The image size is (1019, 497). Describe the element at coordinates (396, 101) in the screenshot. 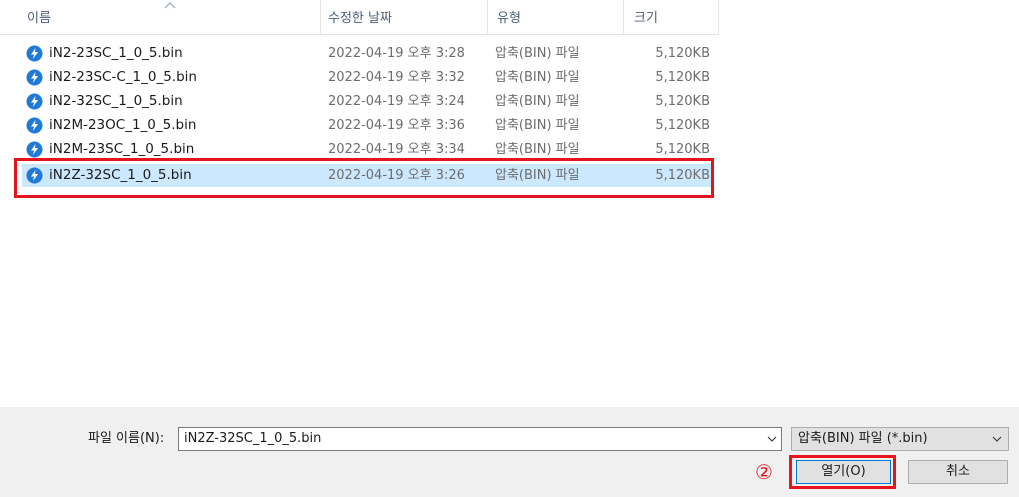

I see `file-date: 2022-04-19 오후 3:24` at that location.